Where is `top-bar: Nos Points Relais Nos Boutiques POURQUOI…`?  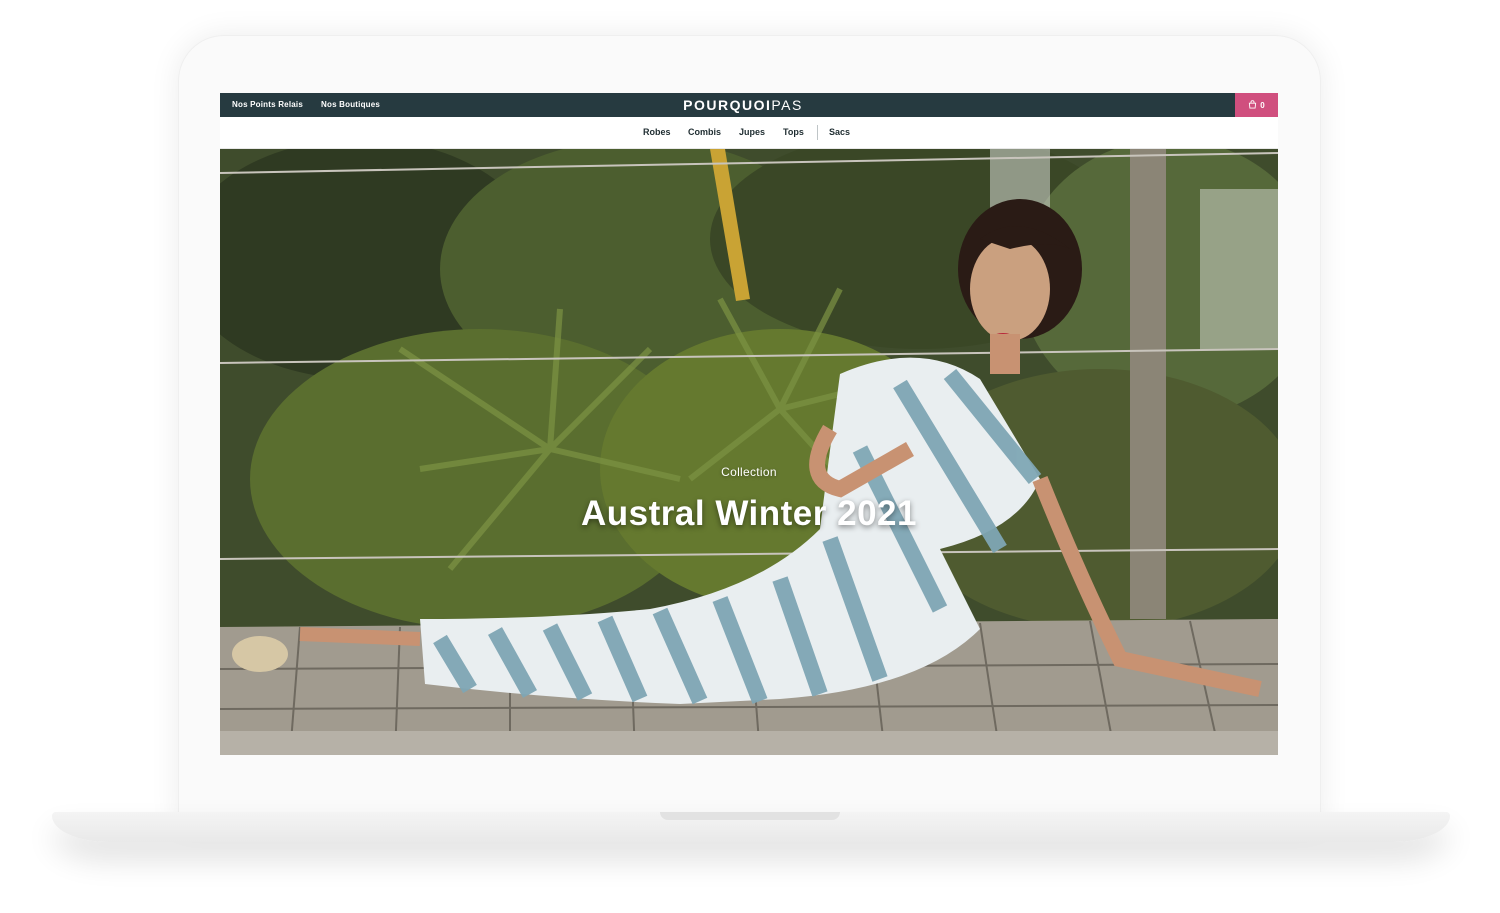 top-bar: Nos Points Relais Nos Boutiques POURQUOI… is located at coordinates (749, 105).